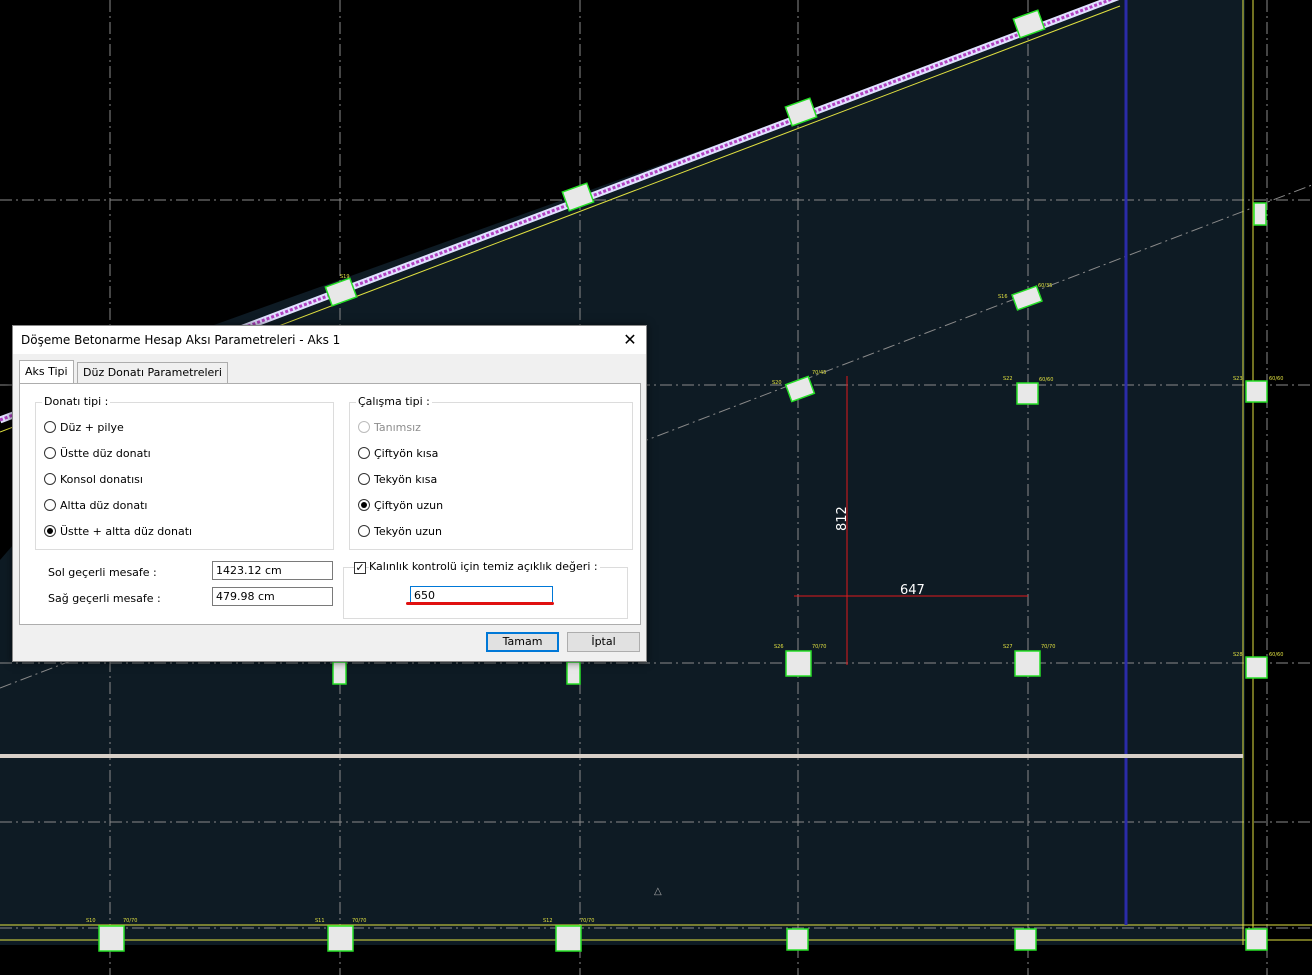  What do you see at coordinates (1003, 297) in the screenshot?
I see `svg-text: S16` at bounding box center [1003, 297].